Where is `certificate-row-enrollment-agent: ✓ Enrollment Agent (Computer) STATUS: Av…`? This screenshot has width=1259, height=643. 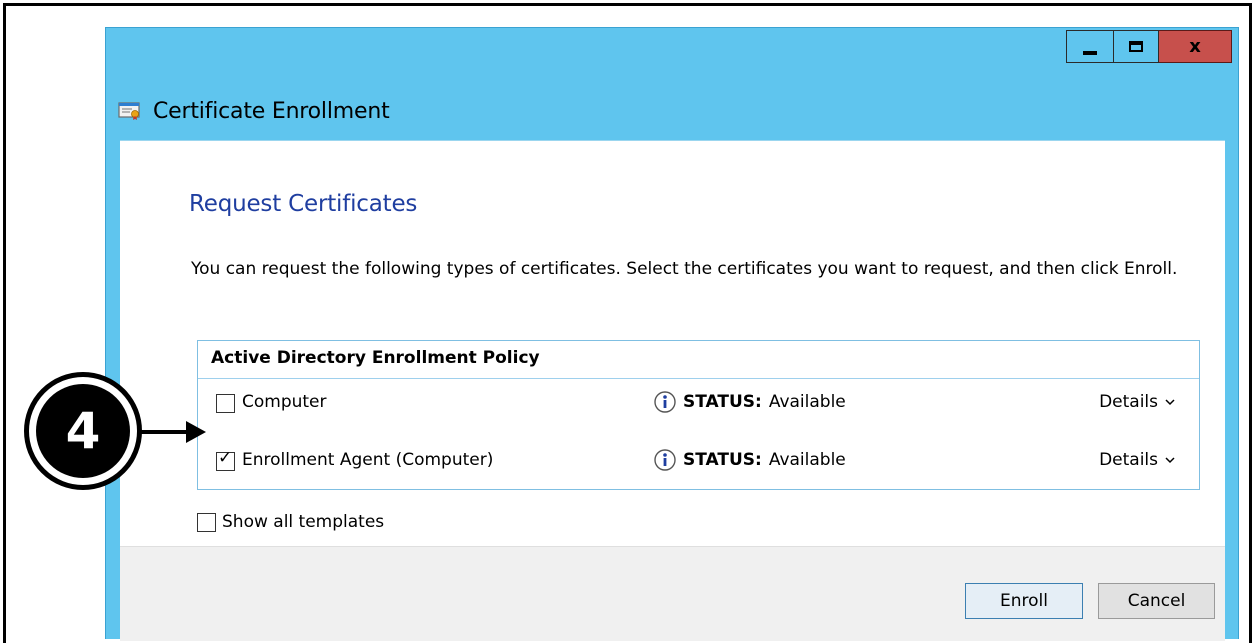
certificate-row-enrollment-agent: ✓ Enrollment Agent (Computer) STATUS: Av… is located at coordinates (698, 462).